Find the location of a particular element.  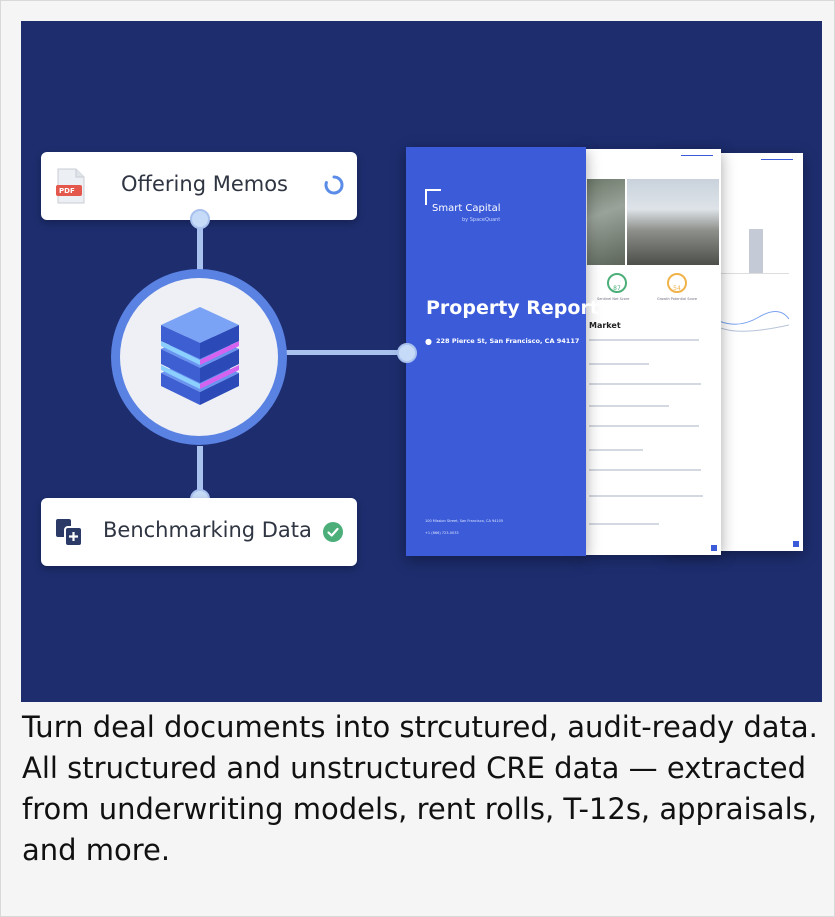

score-1-value: 87 is located at coordinates (617, 288).